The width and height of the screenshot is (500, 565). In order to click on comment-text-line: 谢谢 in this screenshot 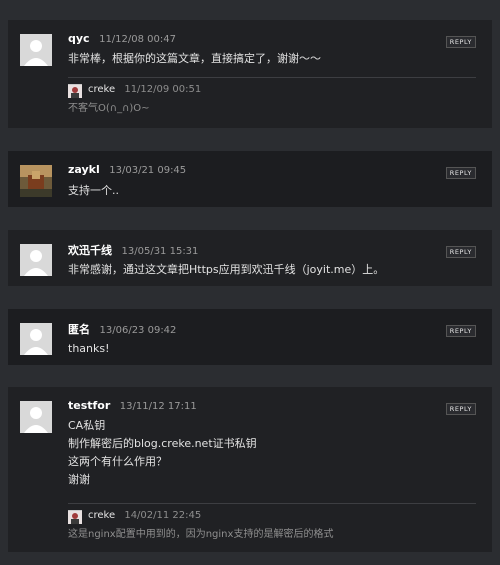, I will do `click(79, 479)`.